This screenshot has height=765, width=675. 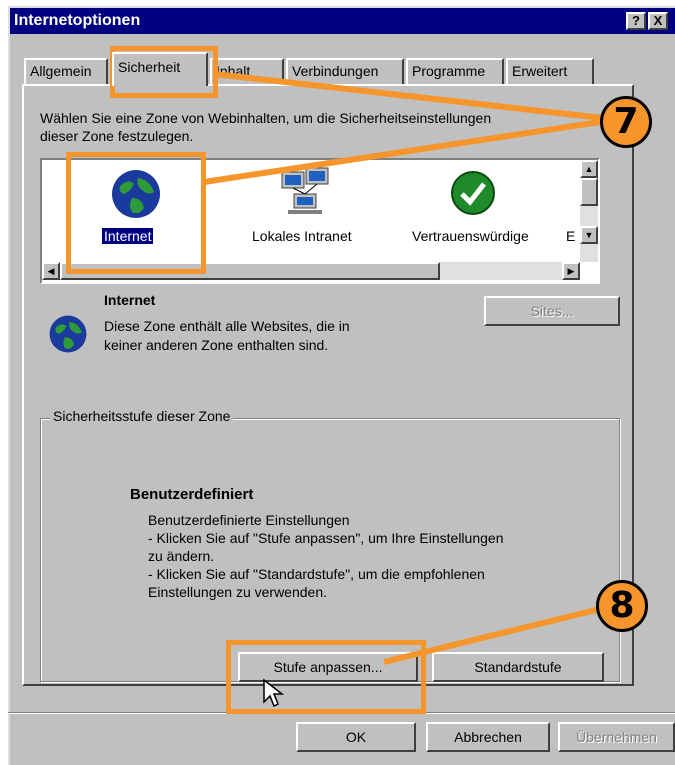 What do you see at coordinates (616, 737) in the screenshot?
I see `apply-button: Übernehmen` at bounding box center [616, 737].